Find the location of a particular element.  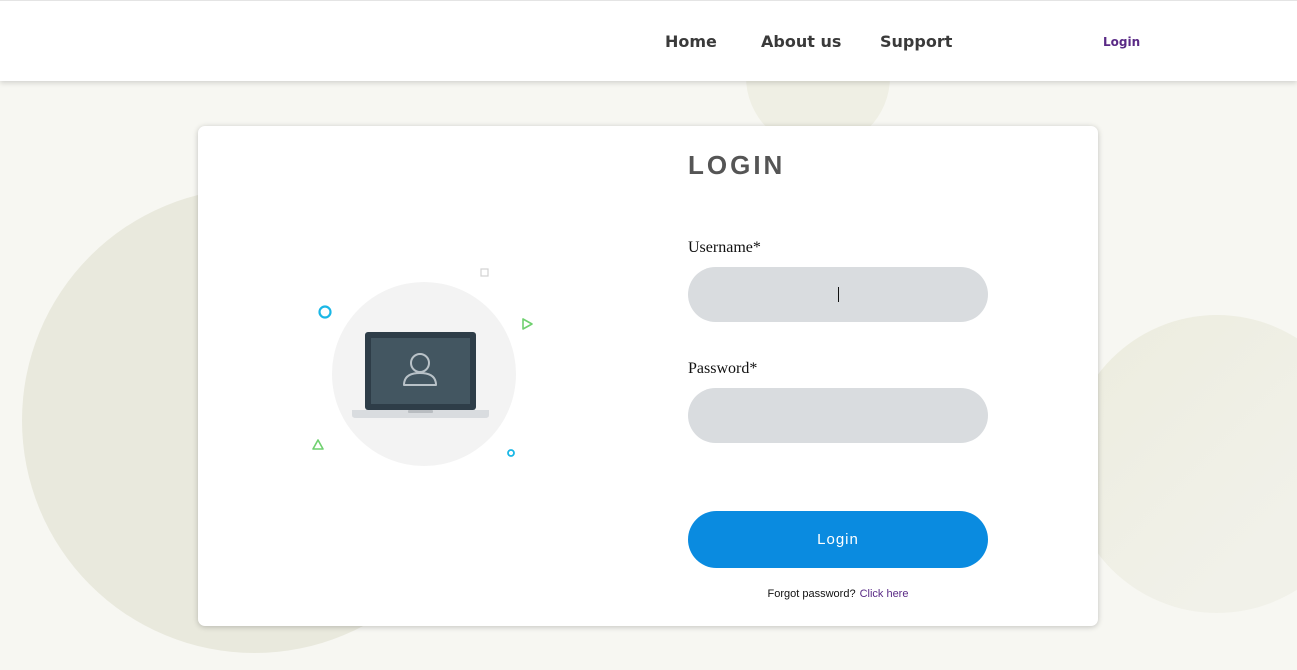

text-caret is located at coordinates (838, 294).